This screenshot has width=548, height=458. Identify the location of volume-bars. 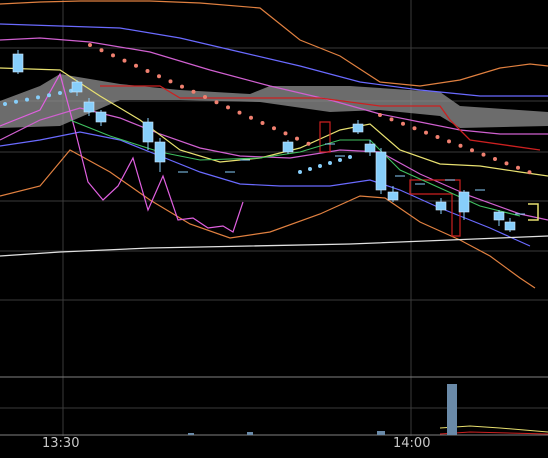
(322, 409).